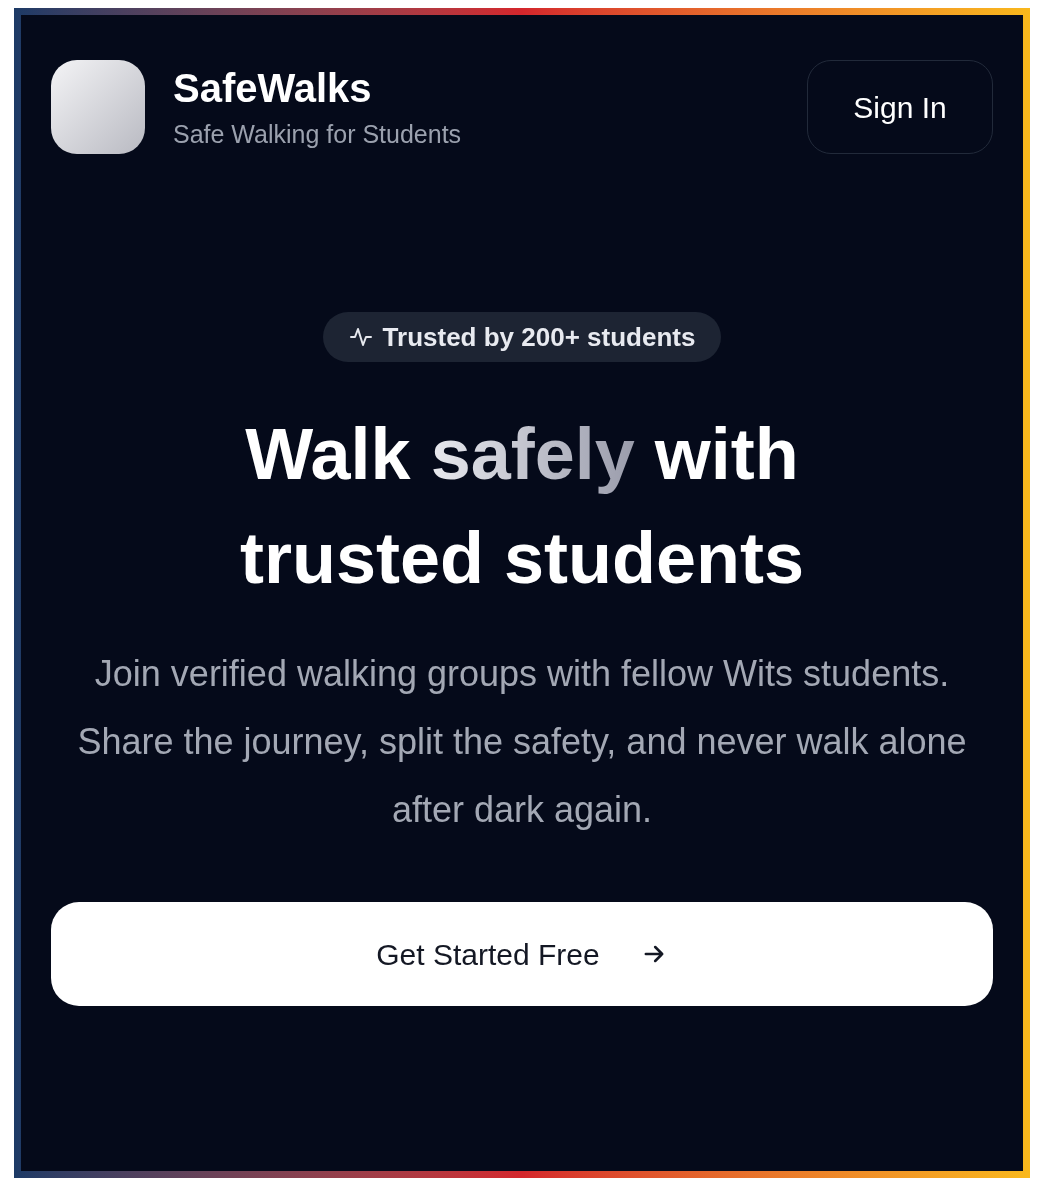  Describe the element at coordinates (522, 954) in the screenshot. I see `get-started-button: Get Started Free` at that location.